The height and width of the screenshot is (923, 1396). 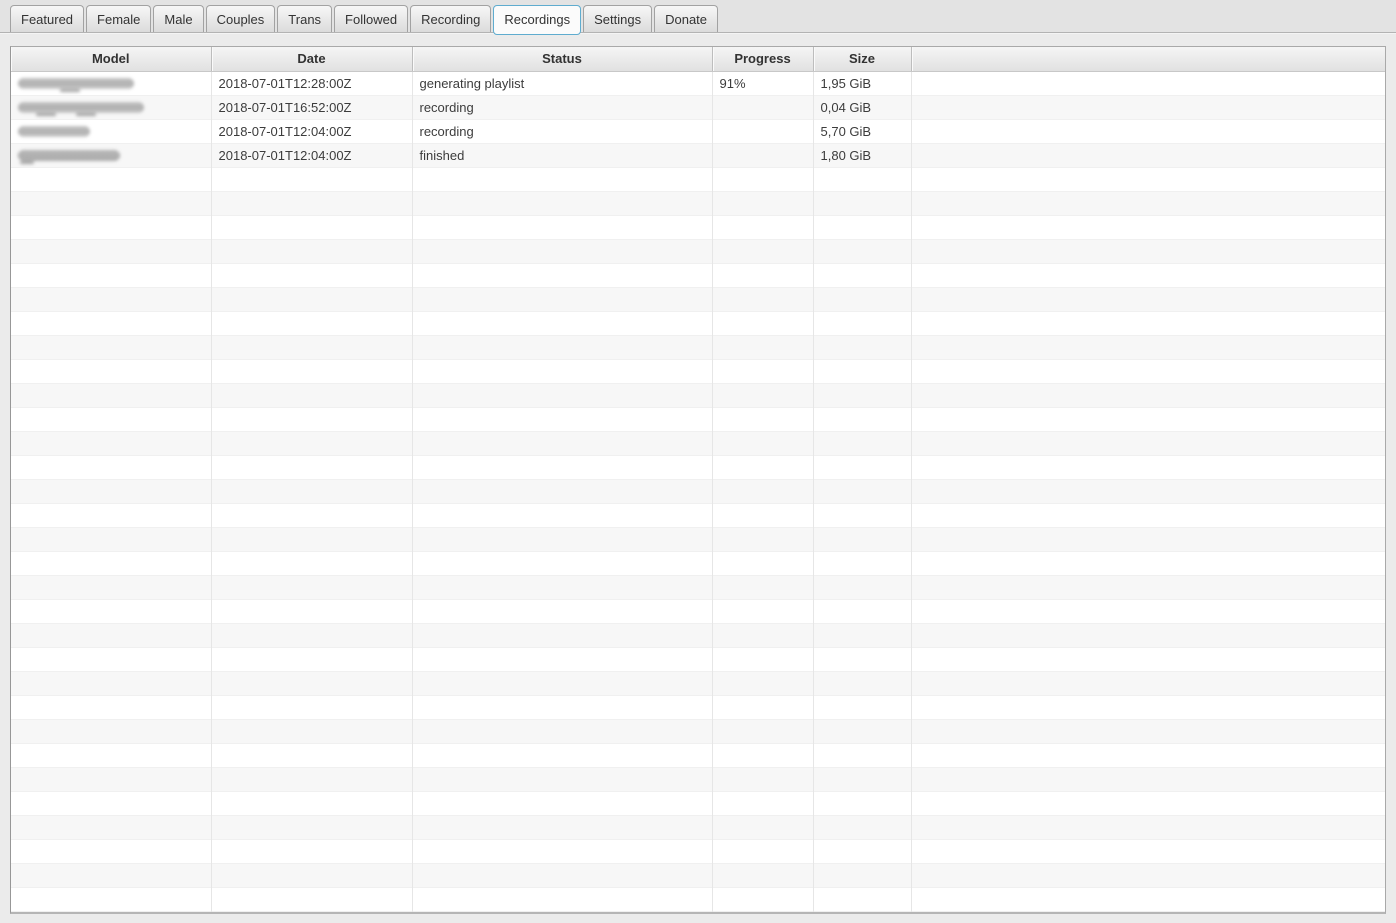 What do you see at coordinates (698, 107) in the screenshot?
I see `table-row: 2018-07-01T16:52:00Z recording 0,04 GiB` at bounding box center [698, 107].